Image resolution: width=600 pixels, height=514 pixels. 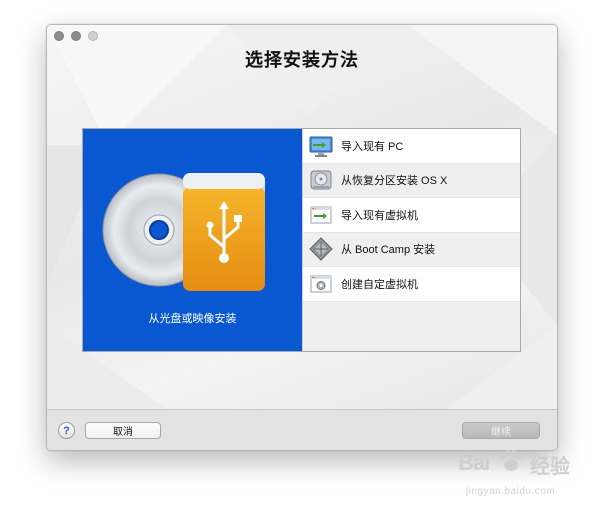 I want to click on close-window-button, so click(x=59, y=36).